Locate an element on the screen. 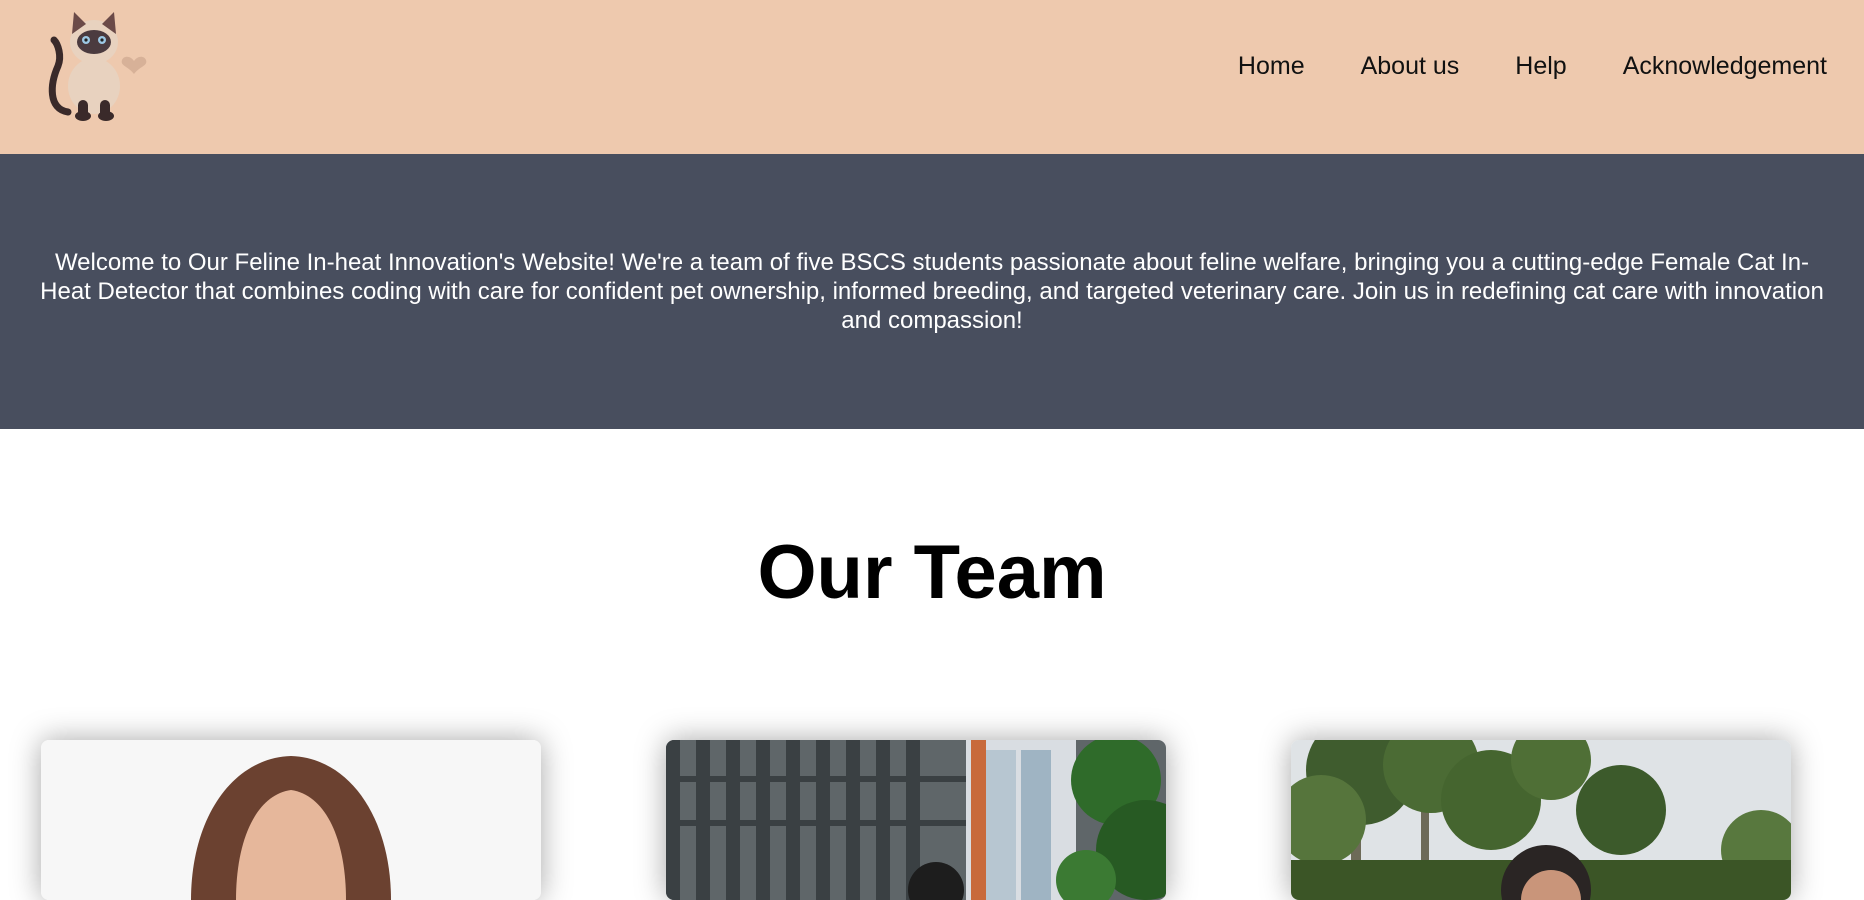  nav-link-about-us: About us is located at coordinates (1410, 66).